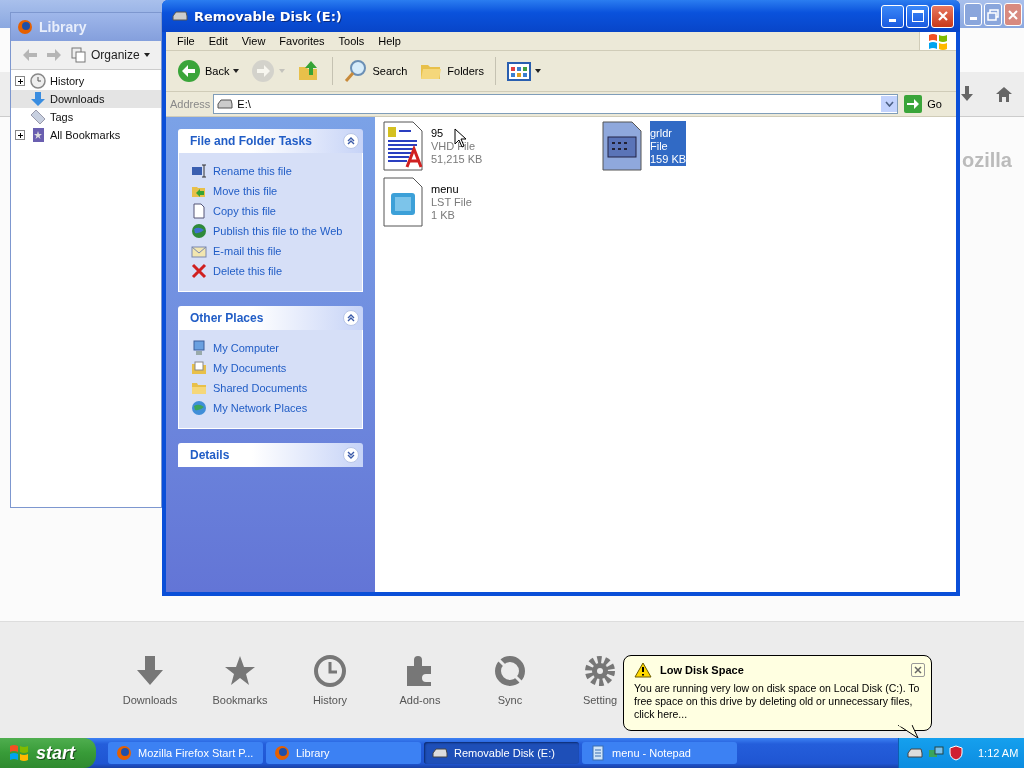 This screenshot has height=768, width=1024. Describe the element at coordinates (208, 71) in the screenshot. I see `back-button: Back` at that location.